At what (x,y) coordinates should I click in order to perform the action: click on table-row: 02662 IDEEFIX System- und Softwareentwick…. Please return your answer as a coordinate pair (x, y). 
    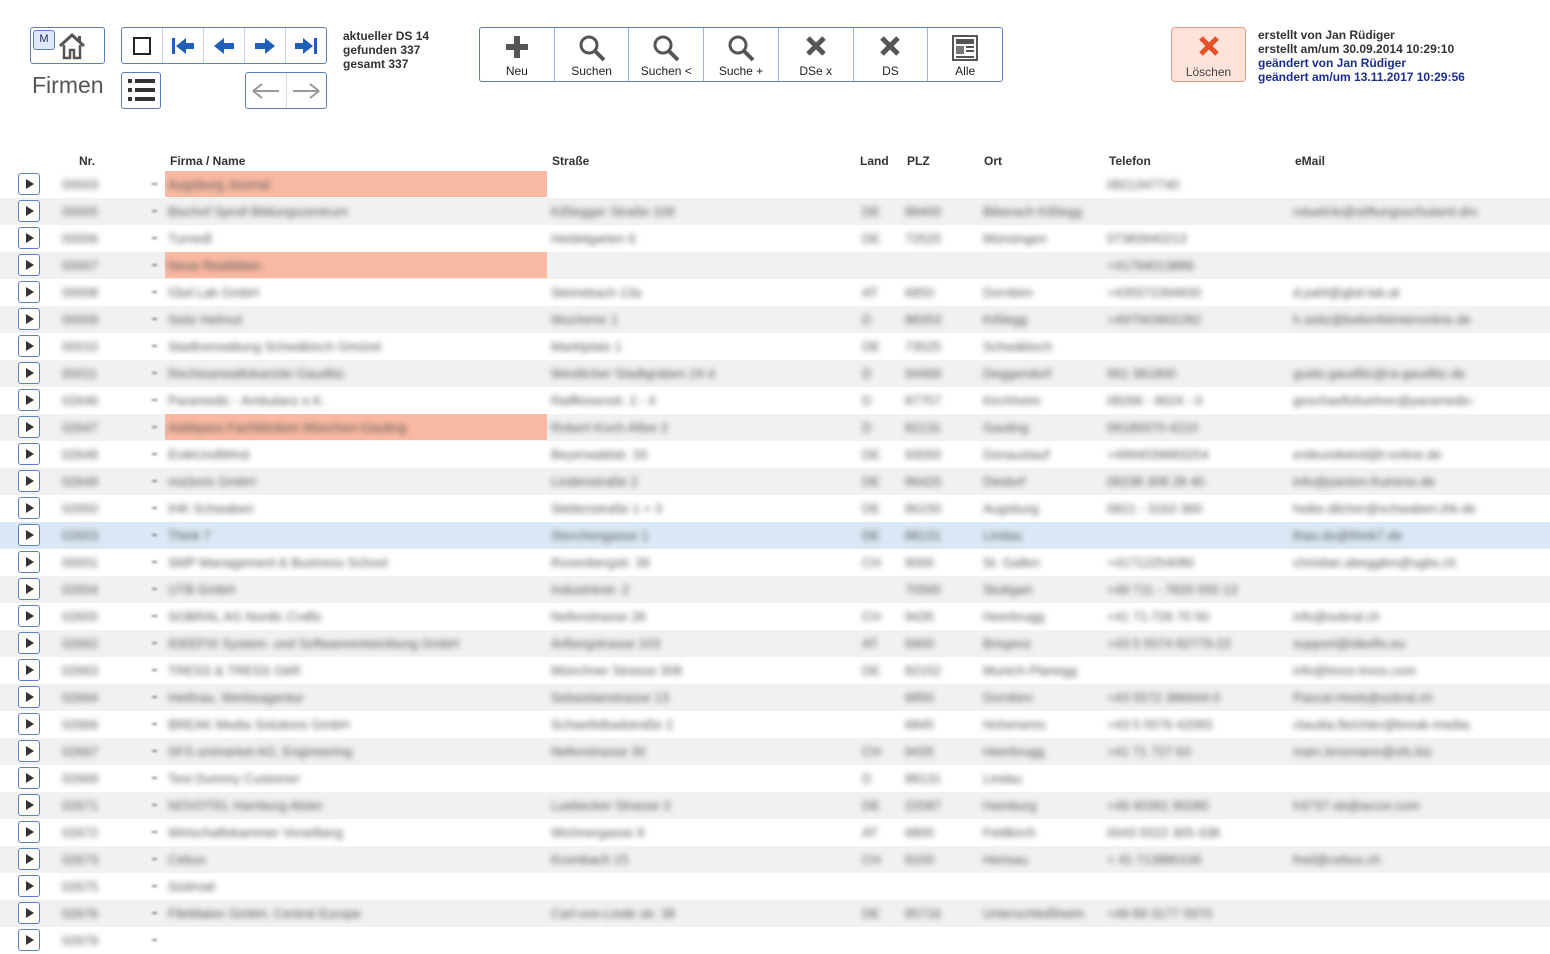
    Looking at the image, I should click on (775, 643).